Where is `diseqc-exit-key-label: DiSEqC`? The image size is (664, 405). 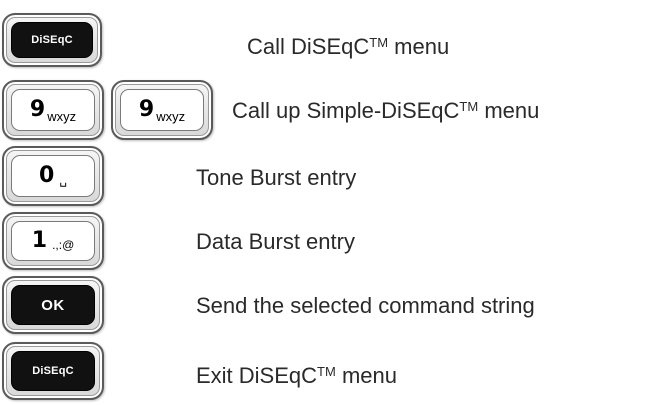 diseqc-exit-key-label: DiSEqC is located at coordinates (53, 371).